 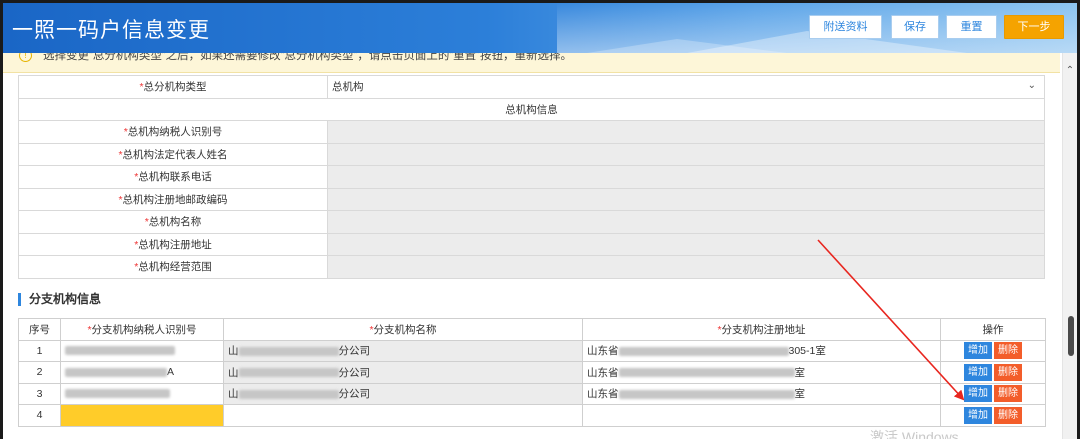 What do you see at coordinates (173, 87) in the screenshot?
I see `form-label: *总分机构类型` at bounding box center [173, 87].